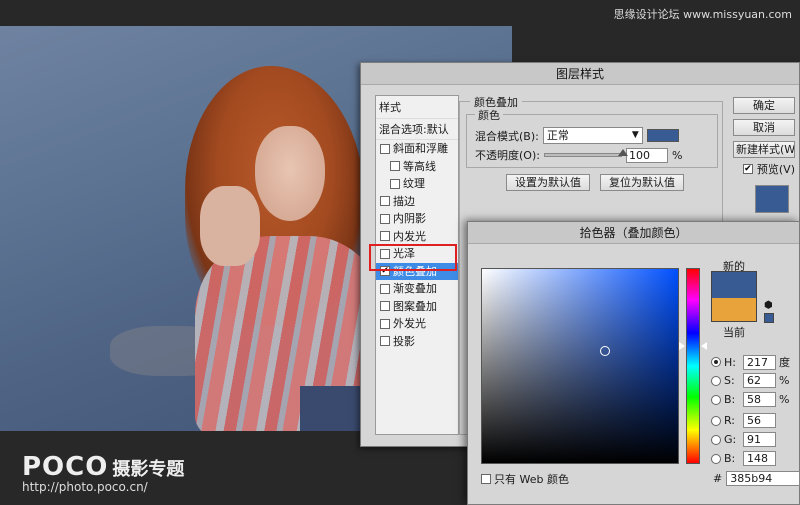 The image size is (800, 505). I want to click on color-picker-title: 拾色器（叠加颜色）, so click(633, 233).